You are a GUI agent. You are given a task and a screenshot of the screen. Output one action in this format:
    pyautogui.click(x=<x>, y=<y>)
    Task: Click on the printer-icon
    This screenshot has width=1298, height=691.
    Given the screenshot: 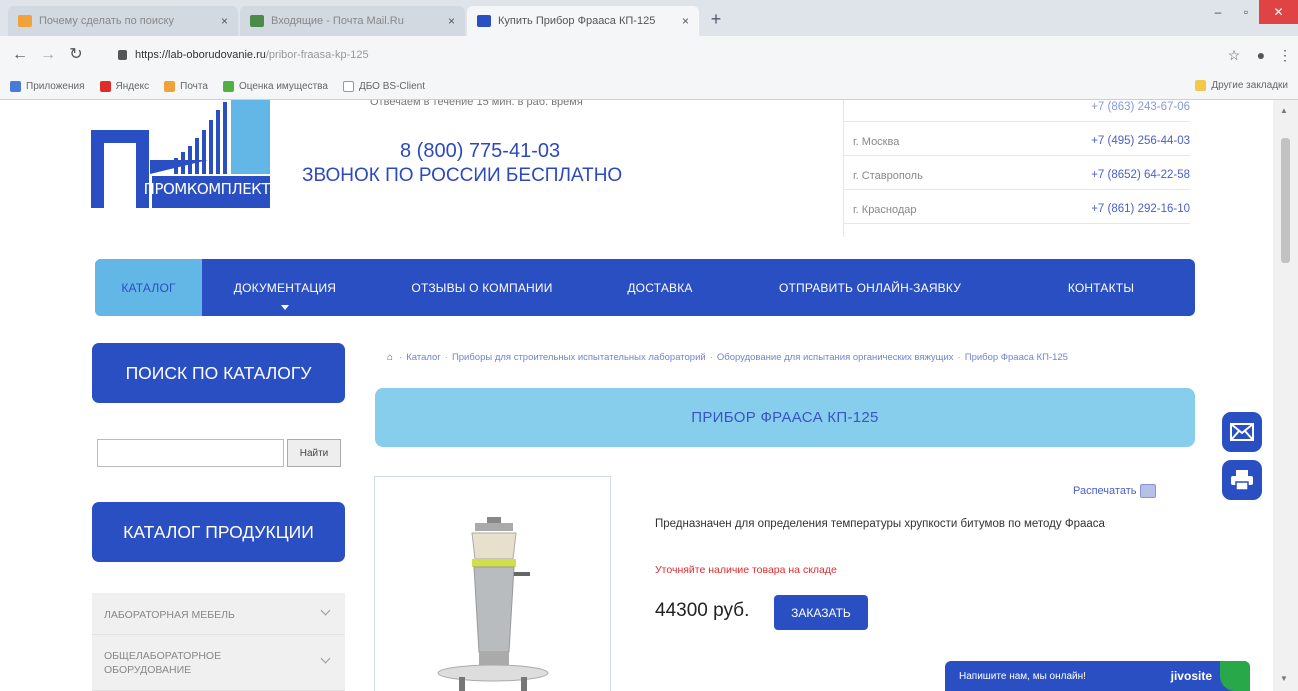 What is the action you would take?
    pyautogui.click(x=1148, y=491)
    